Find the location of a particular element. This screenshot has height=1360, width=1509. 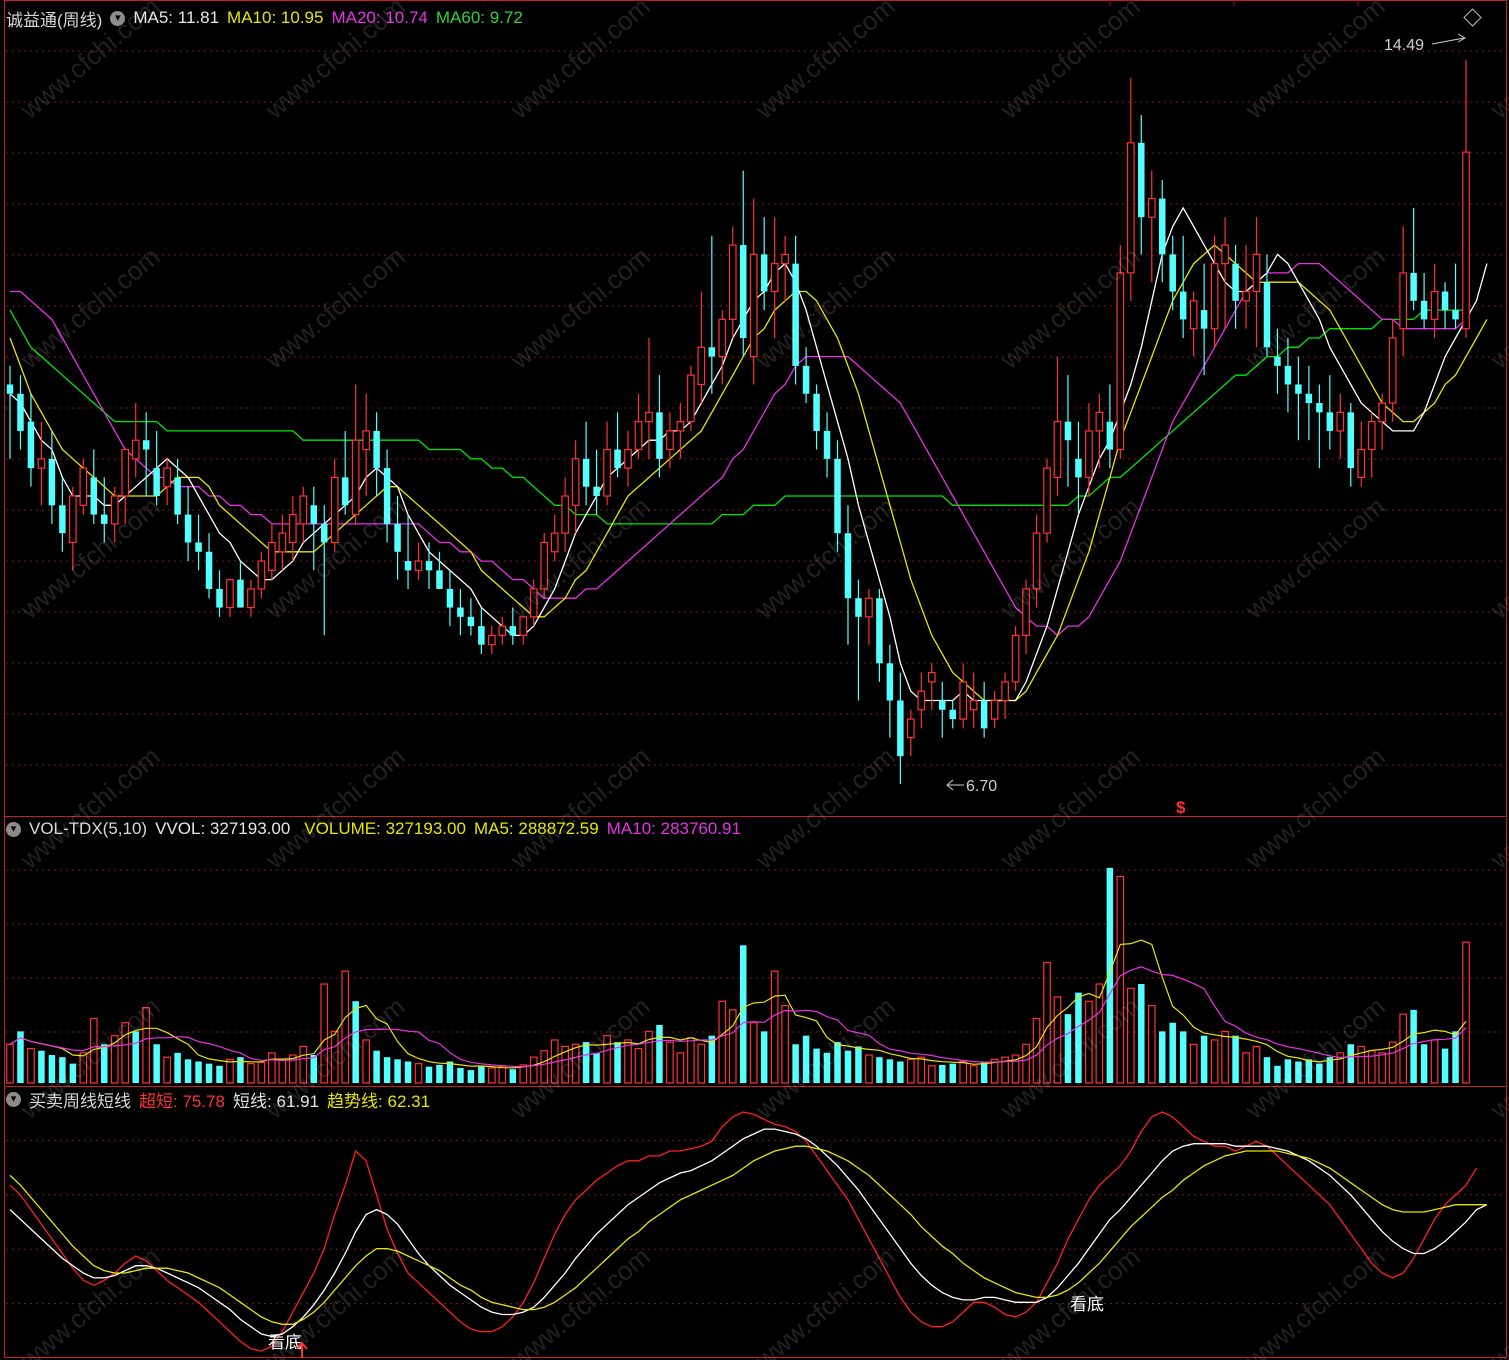

signal-label-1: 看底 is located at coordinates (285, 1342).